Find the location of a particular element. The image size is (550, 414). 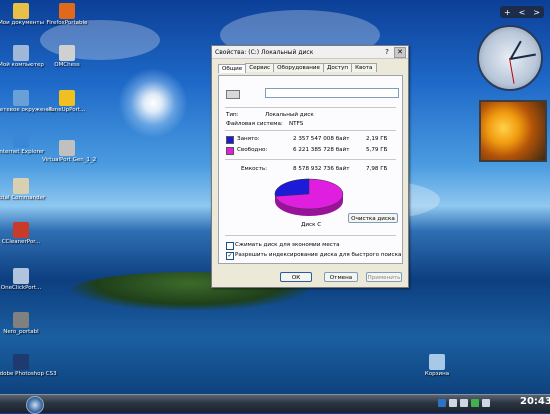

tab-quota: Квота is located at coordinates (364, 67).